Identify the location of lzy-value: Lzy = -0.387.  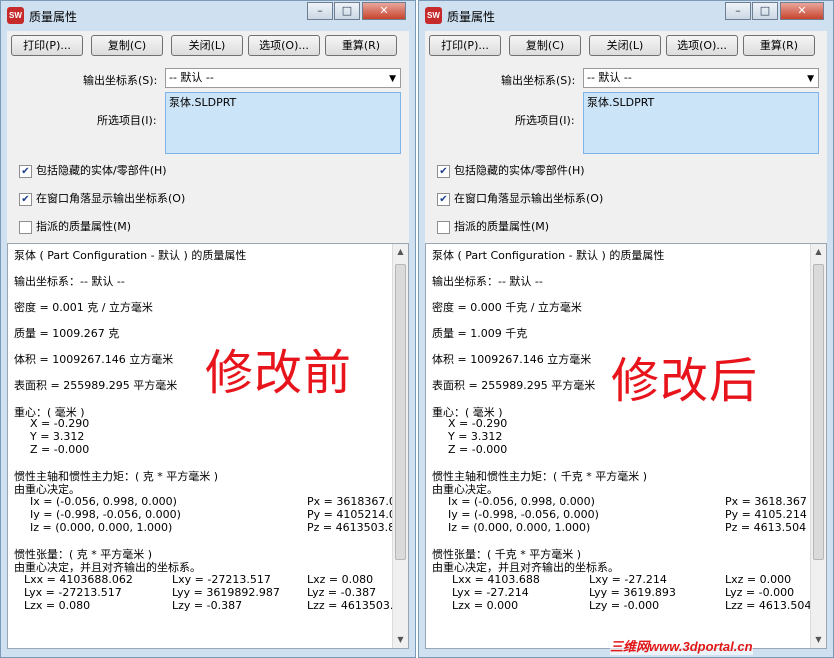
(207, 605).